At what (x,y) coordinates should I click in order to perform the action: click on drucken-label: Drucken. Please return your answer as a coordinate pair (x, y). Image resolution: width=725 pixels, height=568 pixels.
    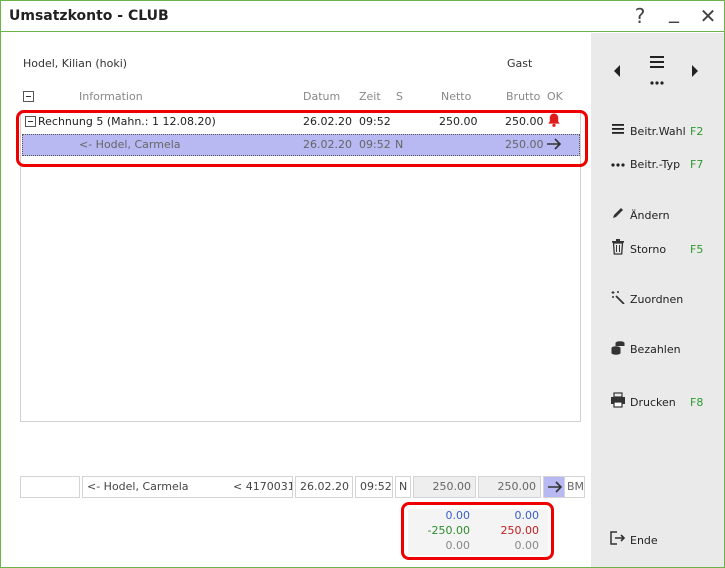
    Looking at the image, I should click on (653, 402).